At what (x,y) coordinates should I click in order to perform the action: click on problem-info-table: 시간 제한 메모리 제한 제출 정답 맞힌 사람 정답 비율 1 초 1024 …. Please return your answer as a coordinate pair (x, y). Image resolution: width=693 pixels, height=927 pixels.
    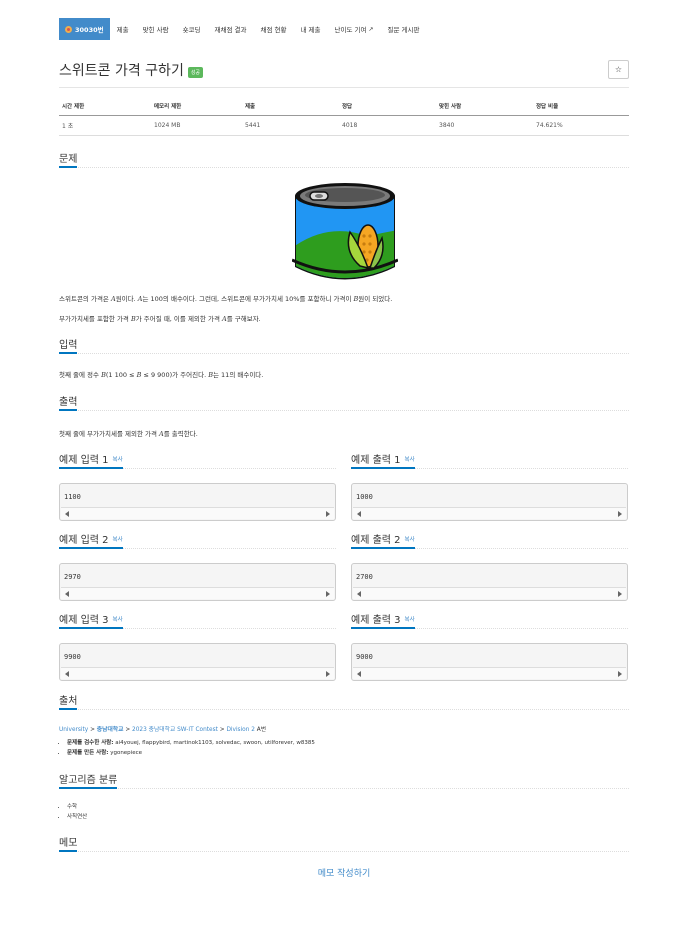
    Looking at the image, I should click on (344, 116).